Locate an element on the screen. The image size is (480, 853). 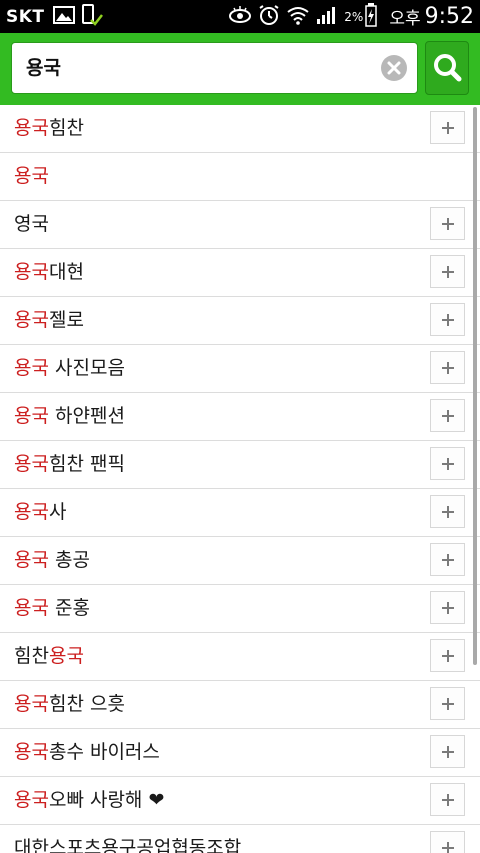
suggestion-text: 용국 사진모음 is located at coordinates (69, 368).